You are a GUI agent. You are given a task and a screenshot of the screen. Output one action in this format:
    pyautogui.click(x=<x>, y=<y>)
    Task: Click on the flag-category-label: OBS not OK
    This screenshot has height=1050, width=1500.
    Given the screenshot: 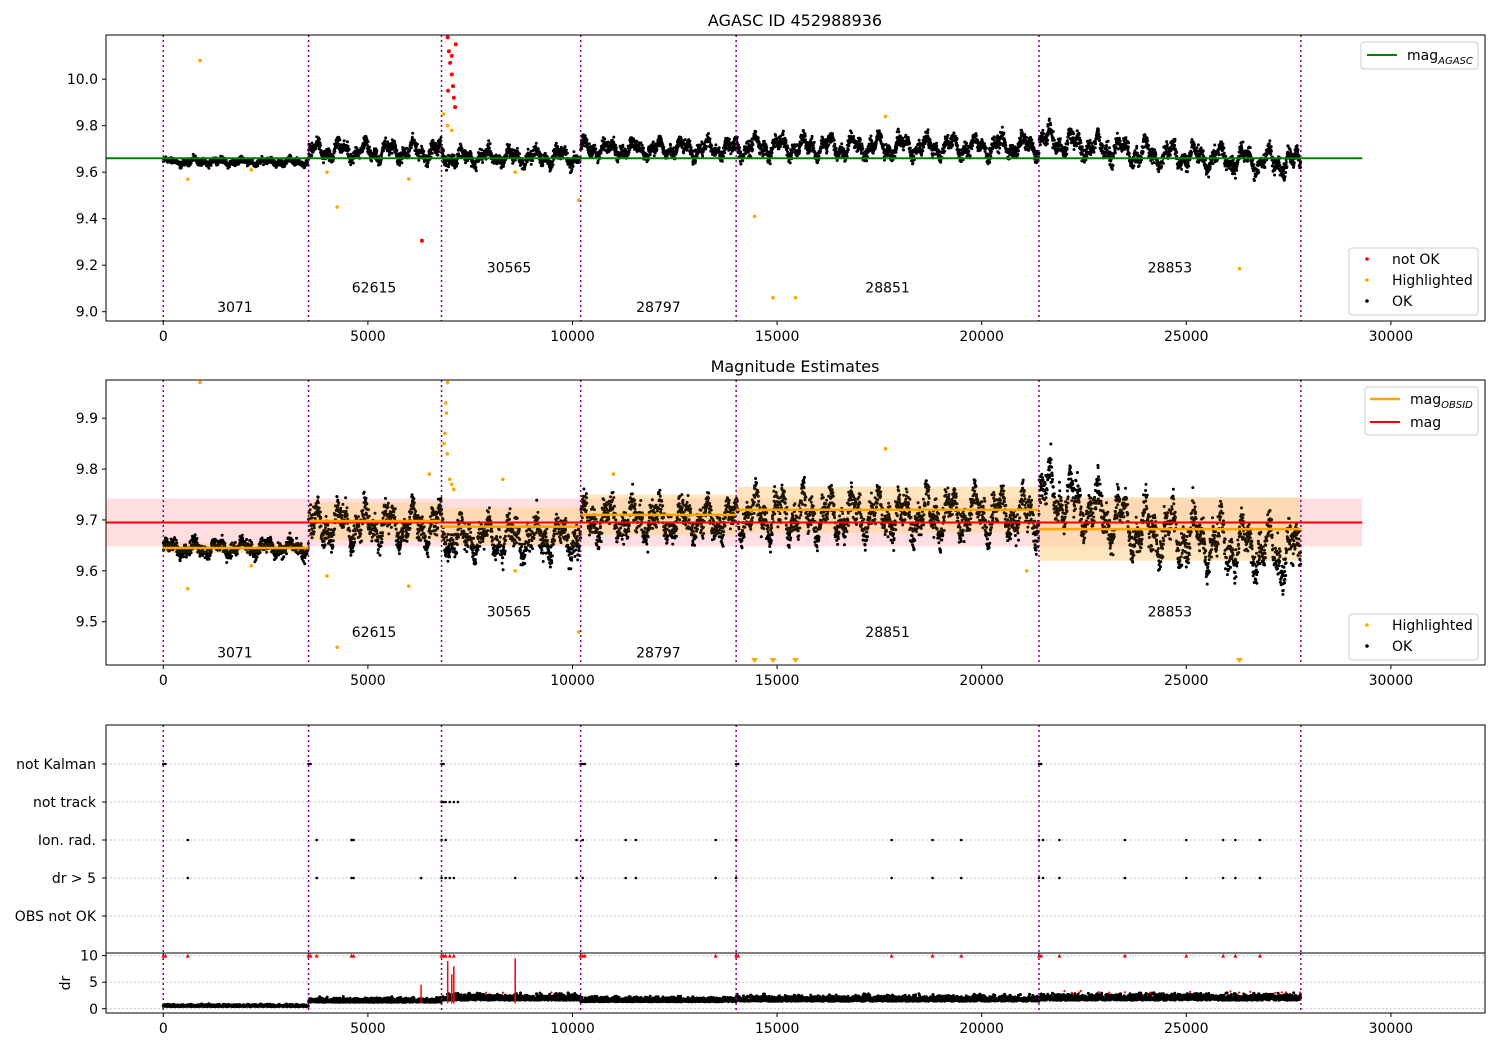 What is the action you would take?
    pyautogui.click(x=56, y=917)
    